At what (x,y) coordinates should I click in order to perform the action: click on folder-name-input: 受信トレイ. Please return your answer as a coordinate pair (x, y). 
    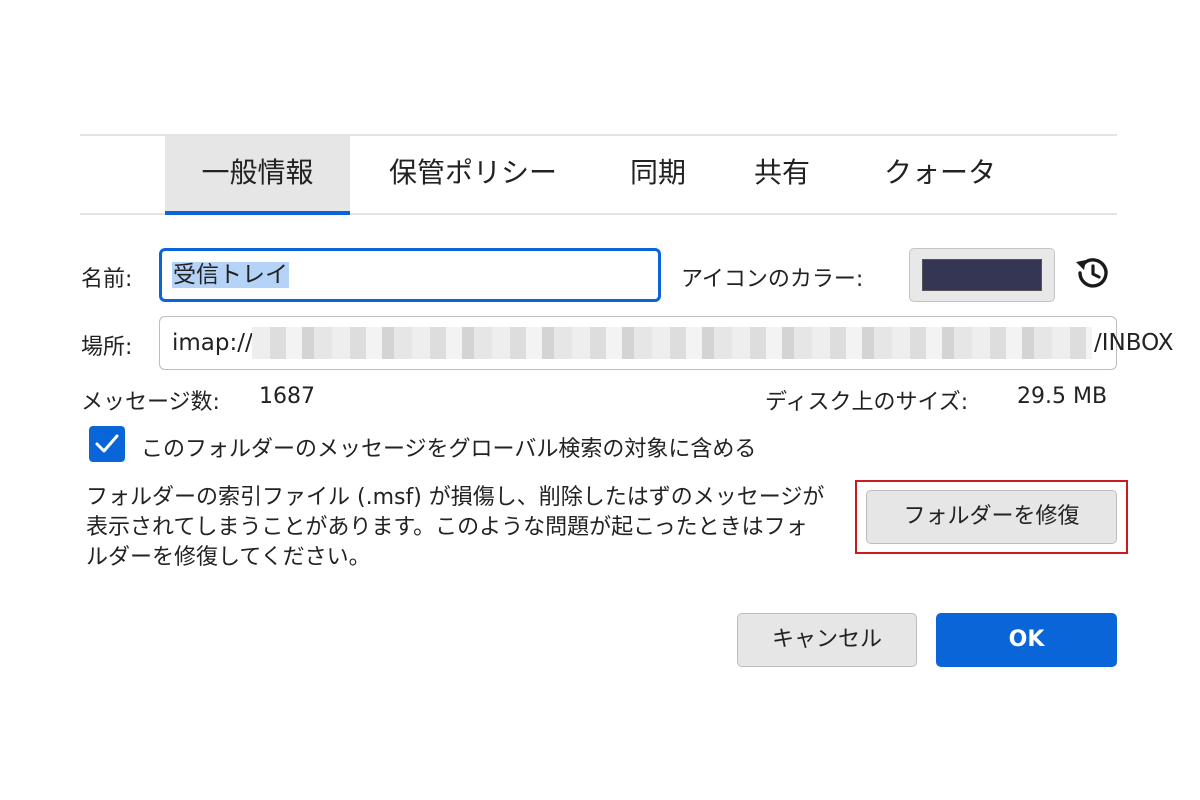
    Looking at the image, I should click on (410, 275).